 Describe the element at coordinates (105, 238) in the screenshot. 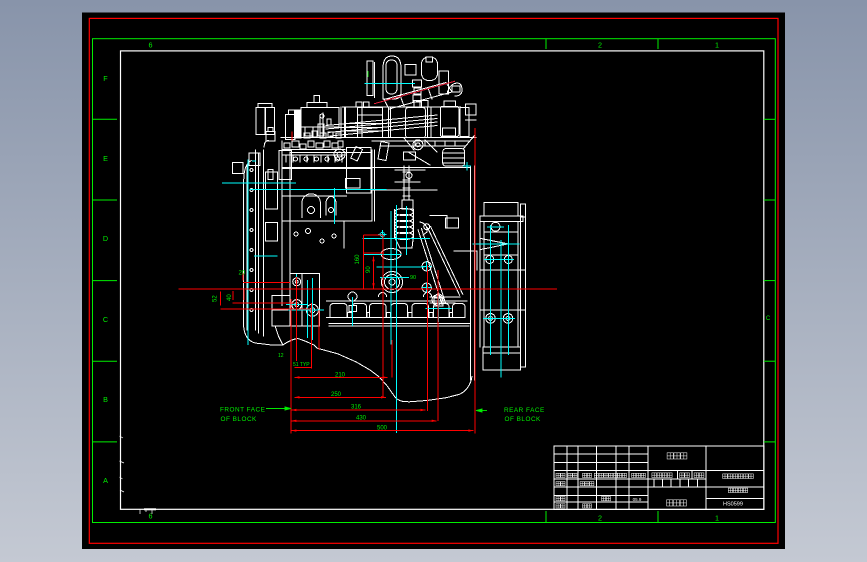

I see `svg-text: D` at that location.